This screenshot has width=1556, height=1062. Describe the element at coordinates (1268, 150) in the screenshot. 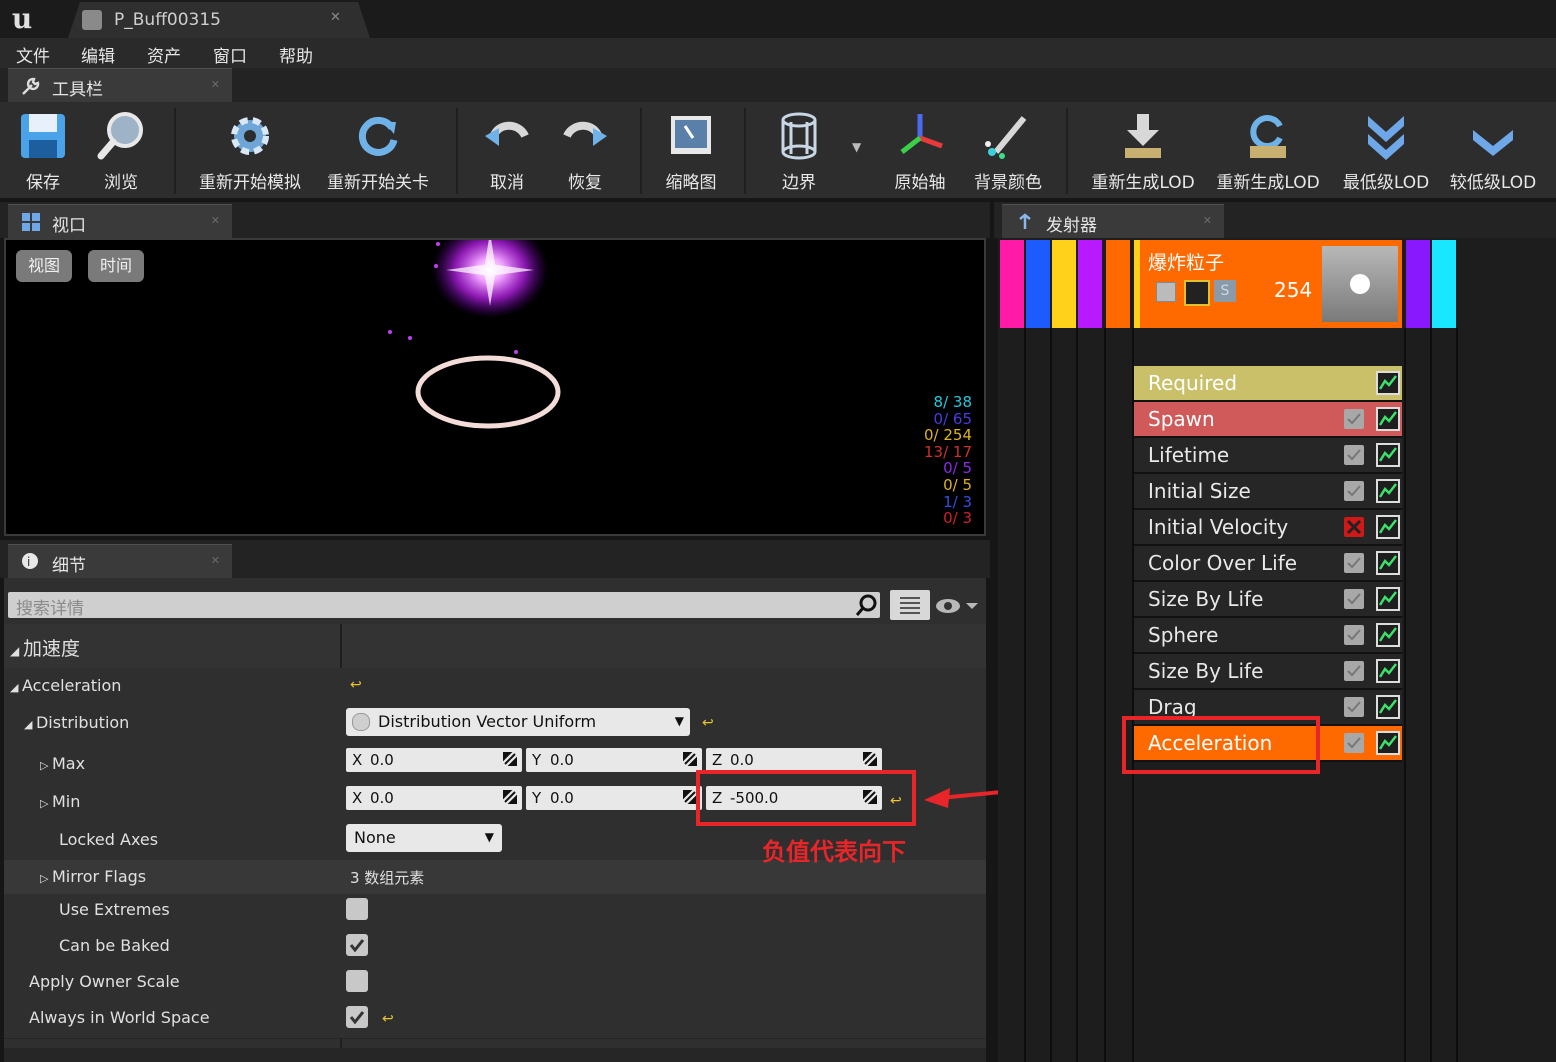

I see `regenerate-lod-button-2: 重新生成LOD` at that location.